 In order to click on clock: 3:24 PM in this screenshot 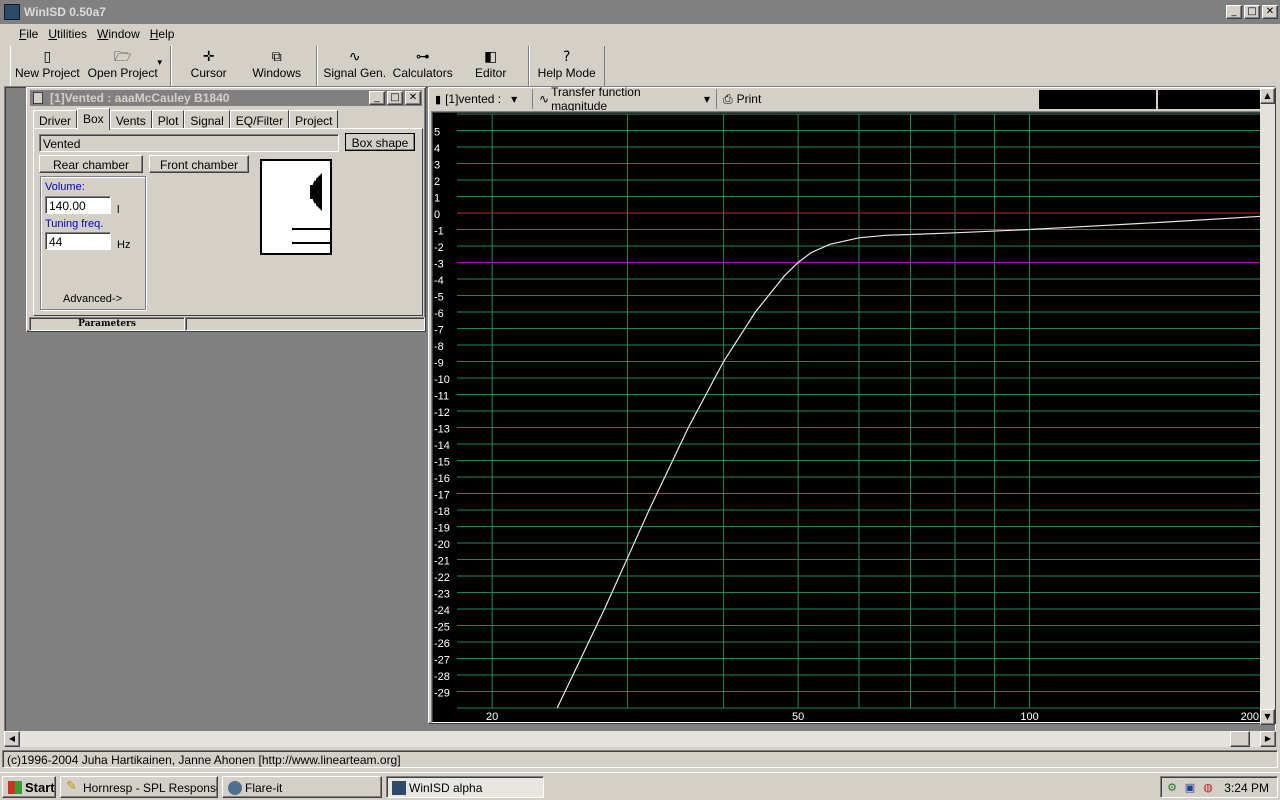, I will do `click(1246, 788)`.